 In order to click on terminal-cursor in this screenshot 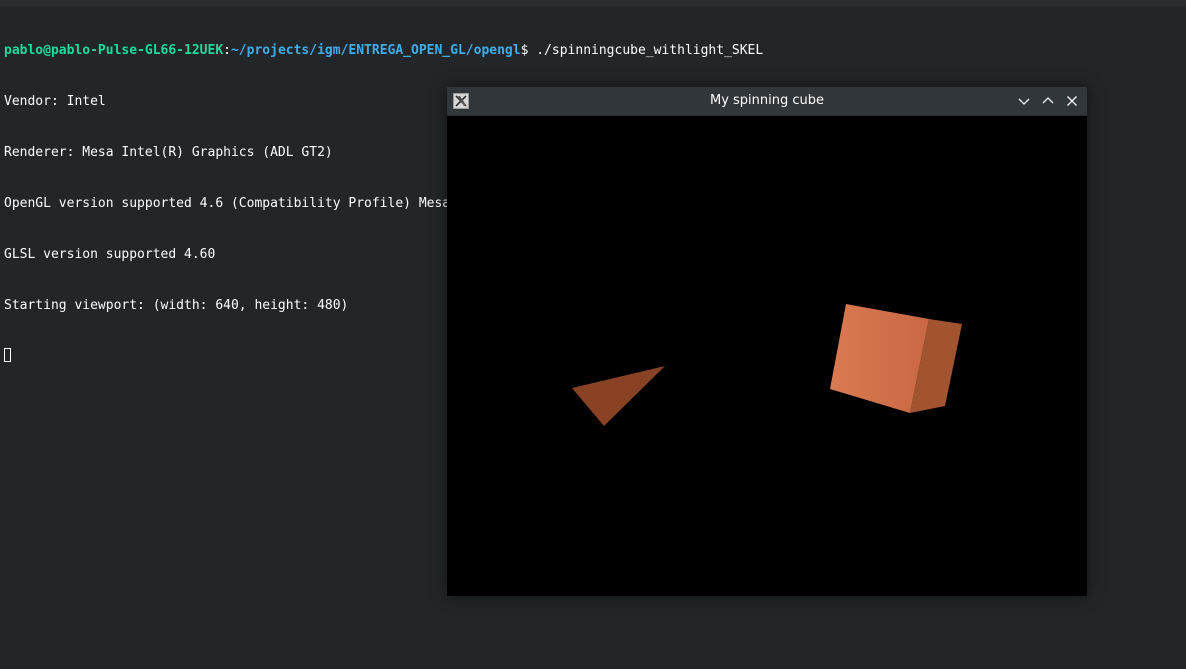, I will do `click(7, 355)`.